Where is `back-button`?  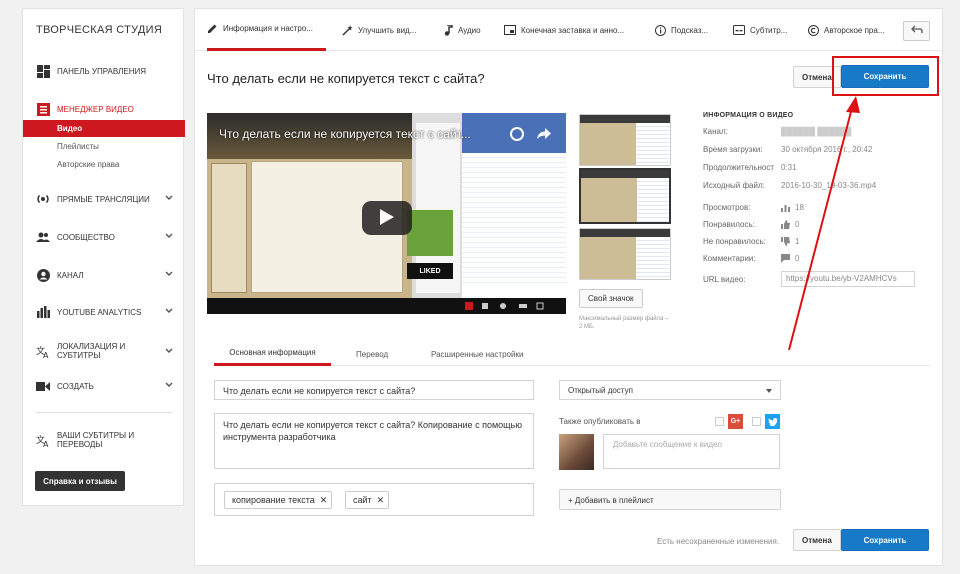 back-button is located at coordinates (916, 31).